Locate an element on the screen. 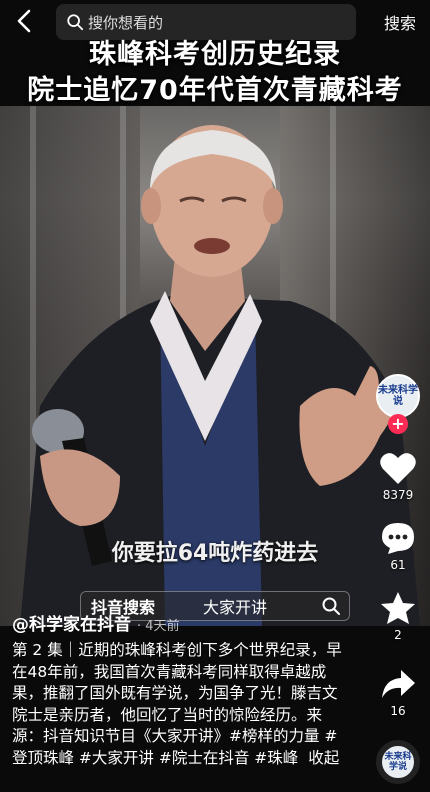 The width and height of the screenshot is (430, 792). related-search-query: 大家开讲 is located at coordinates (235, 607).